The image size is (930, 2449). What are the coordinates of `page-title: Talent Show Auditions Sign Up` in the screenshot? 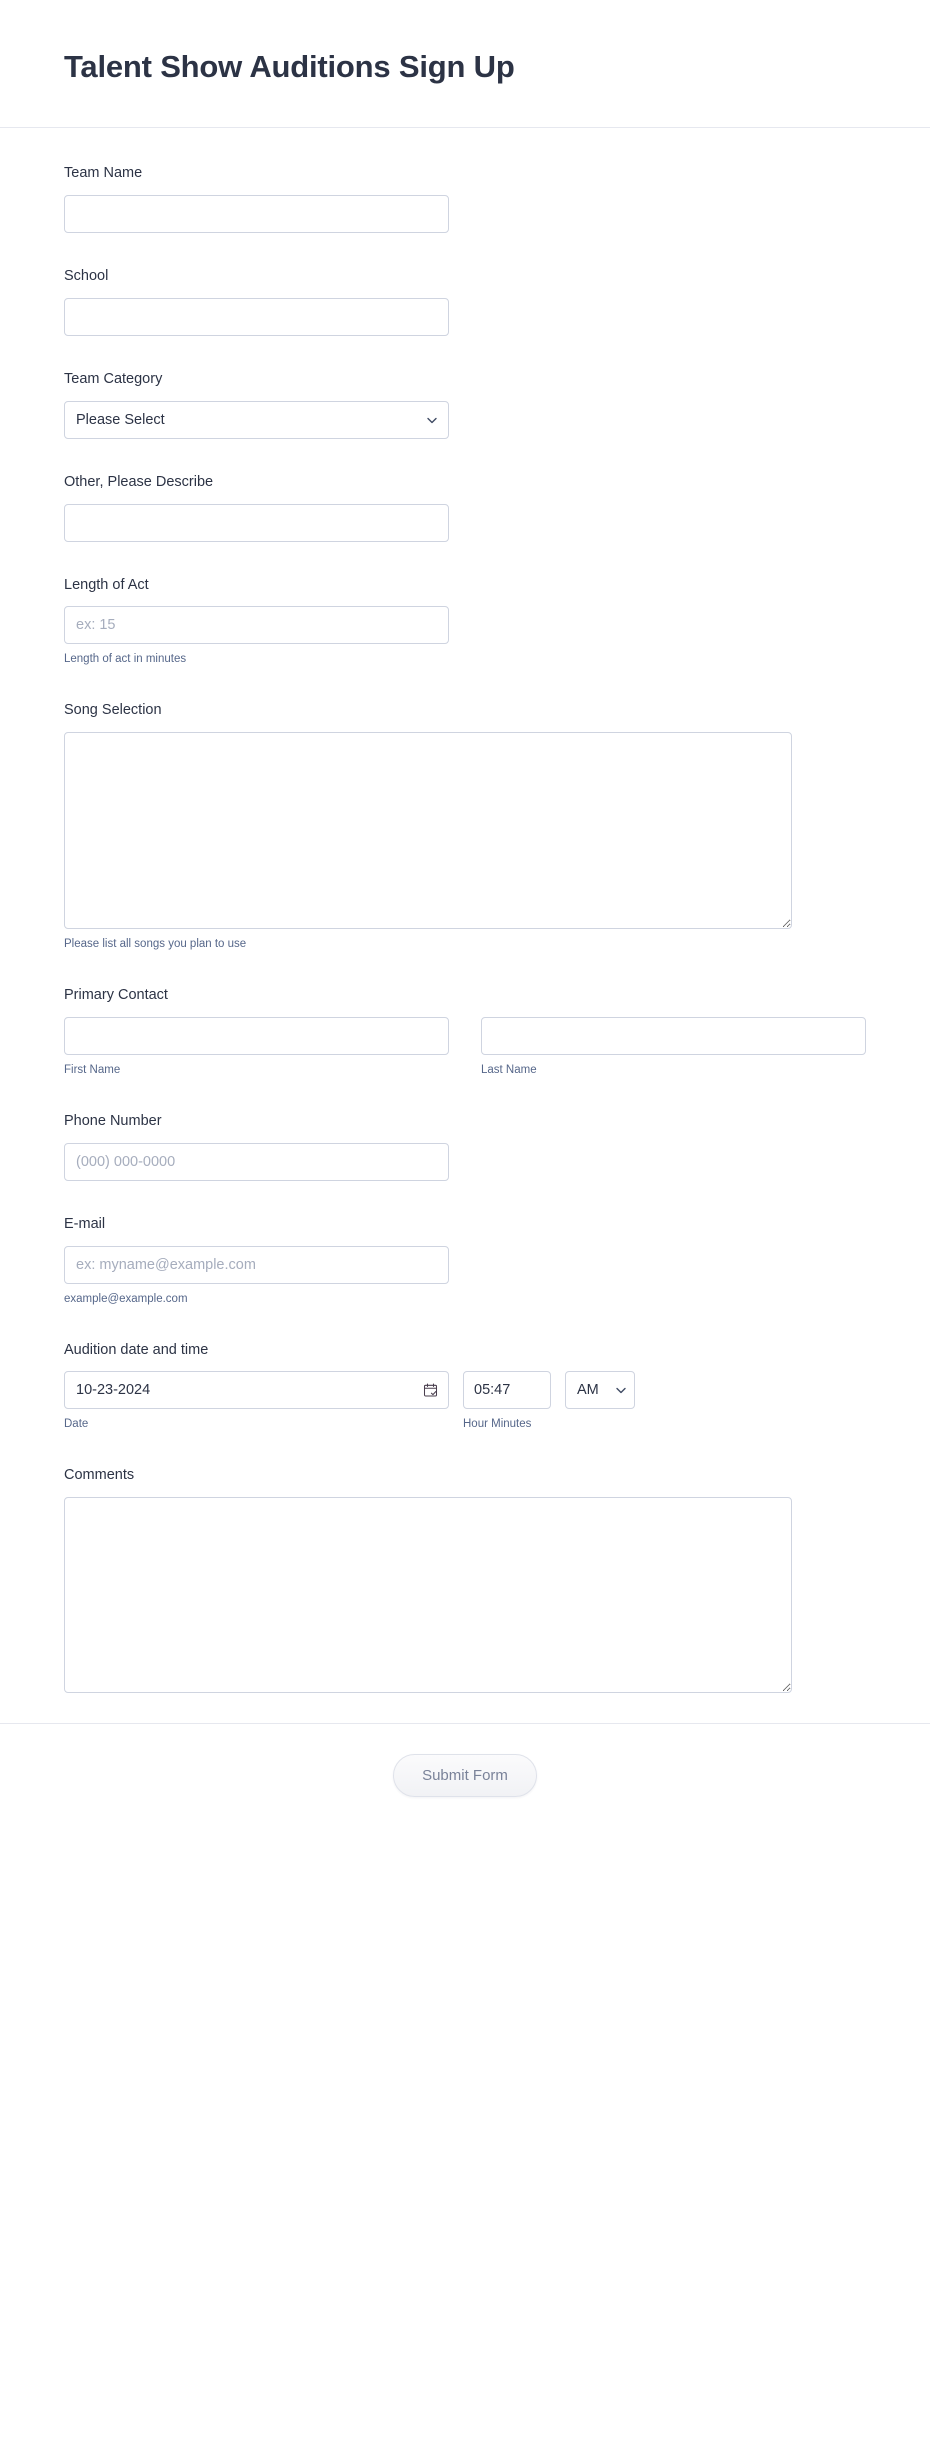 It's located at (289, 66).